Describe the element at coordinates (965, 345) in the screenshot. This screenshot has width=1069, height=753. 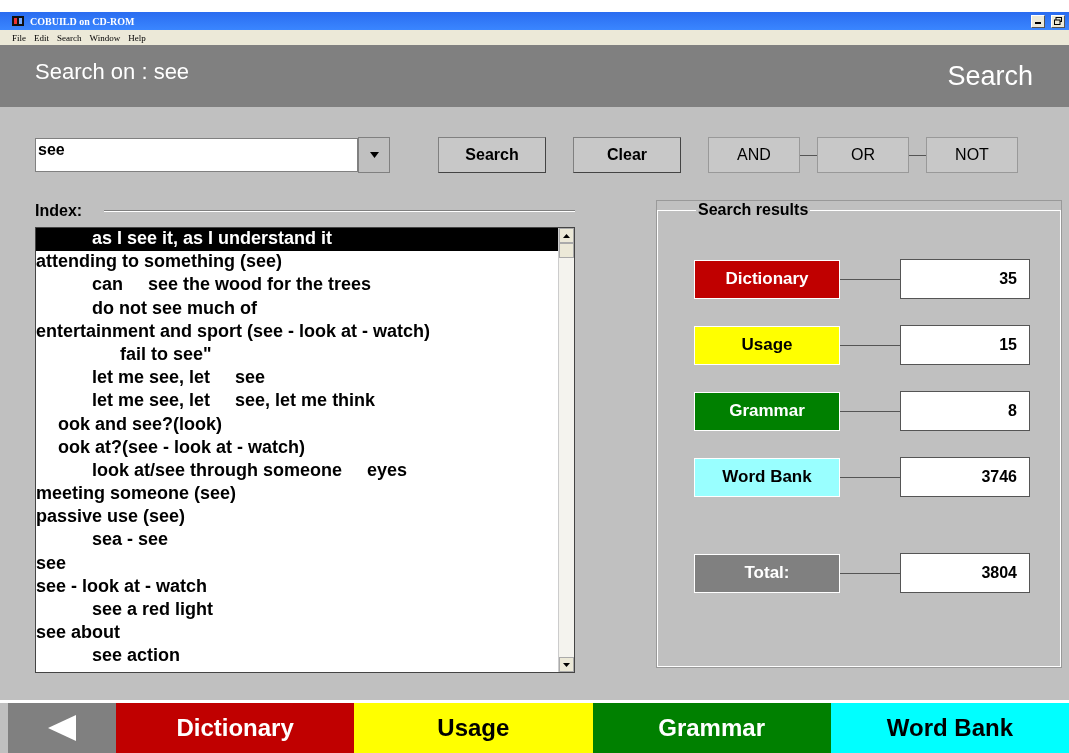
I see `count-field: 15` at that location.